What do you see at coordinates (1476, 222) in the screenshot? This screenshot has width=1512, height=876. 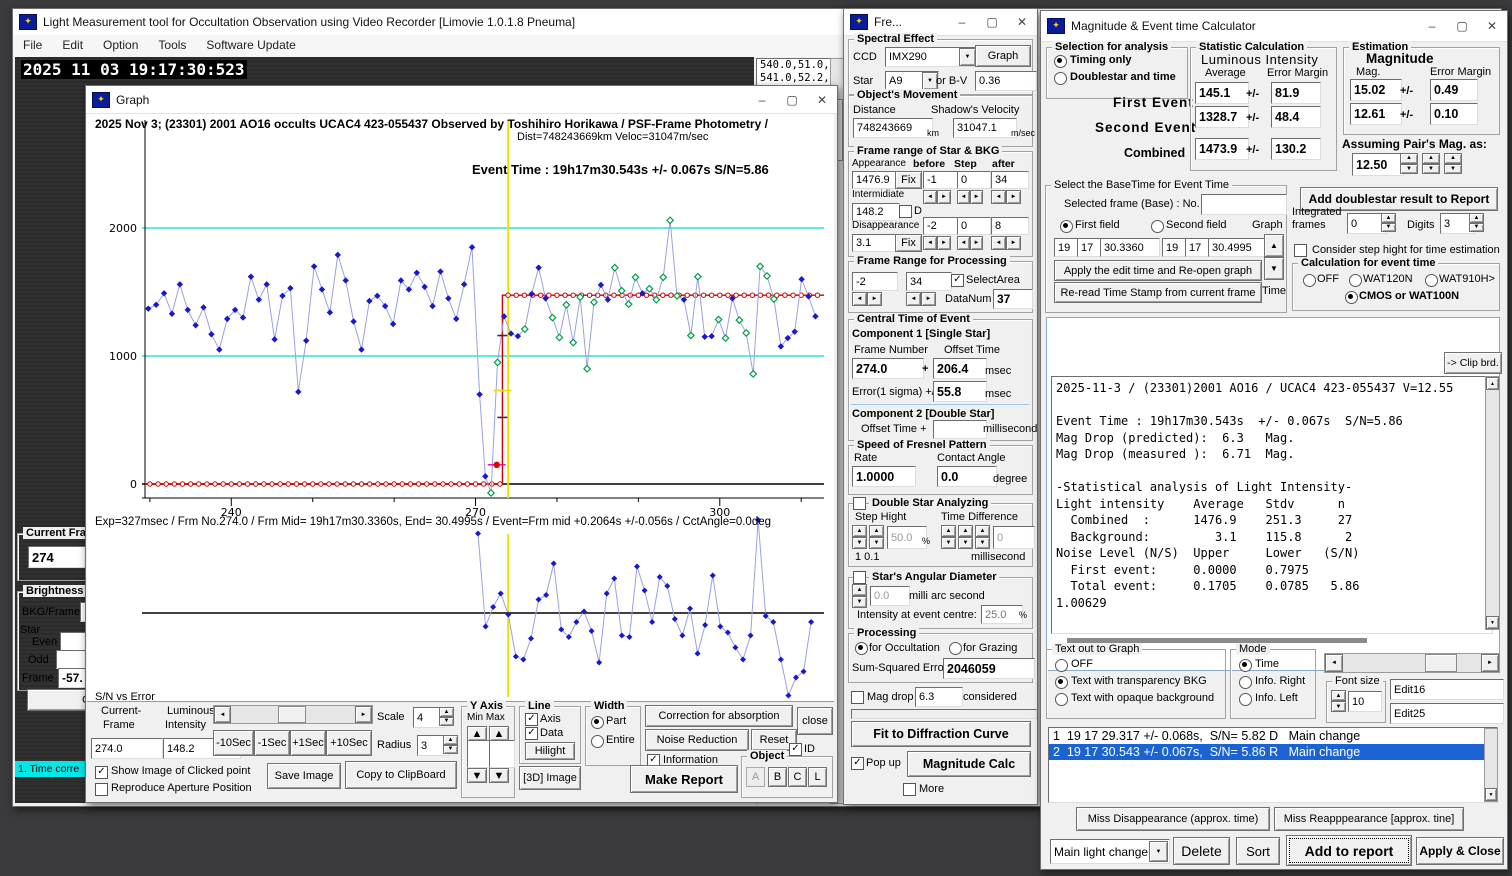 I see `digits-spin` at bounding box center [1476, 222].